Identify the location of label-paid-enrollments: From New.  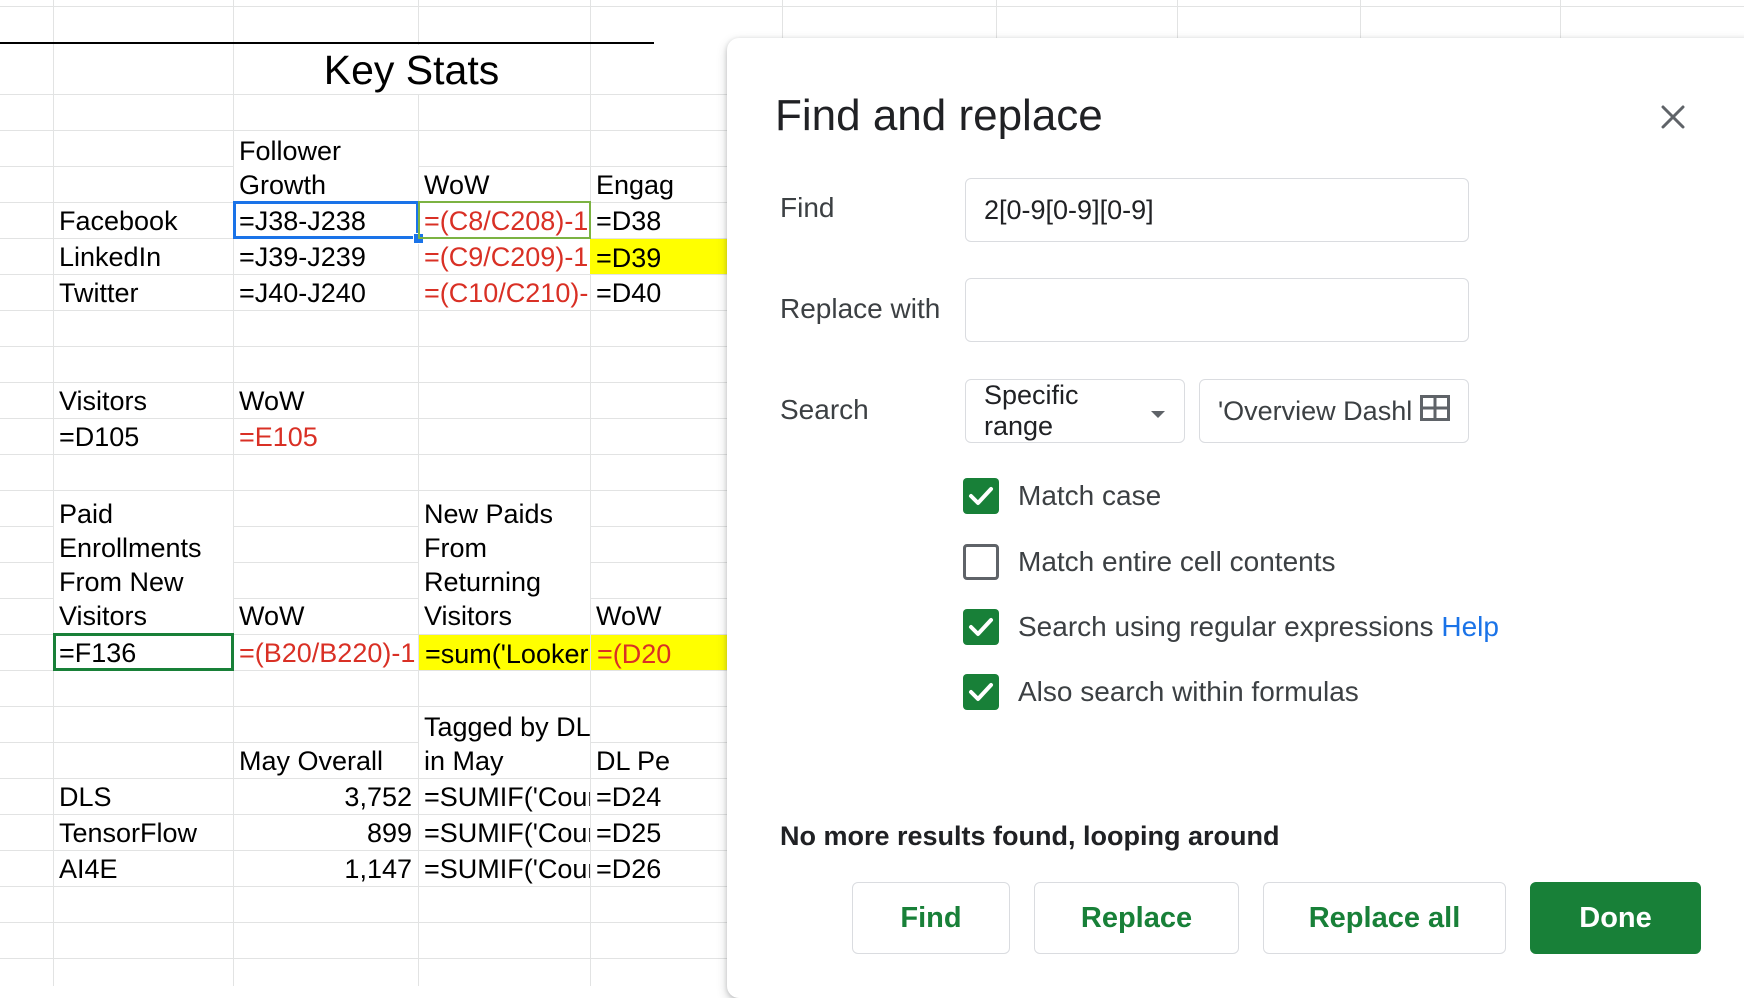
(143, 582).